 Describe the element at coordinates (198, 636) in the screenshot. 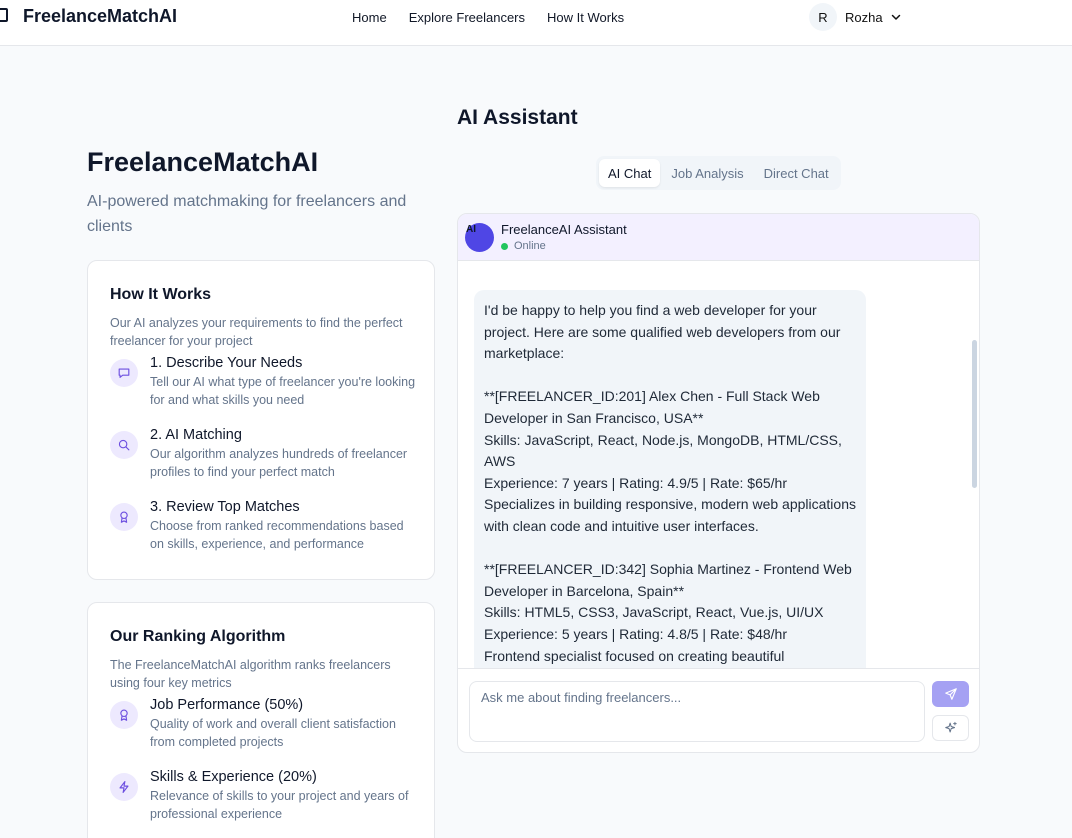

I see `card-title: Our Ranking Algorithm` at that location.